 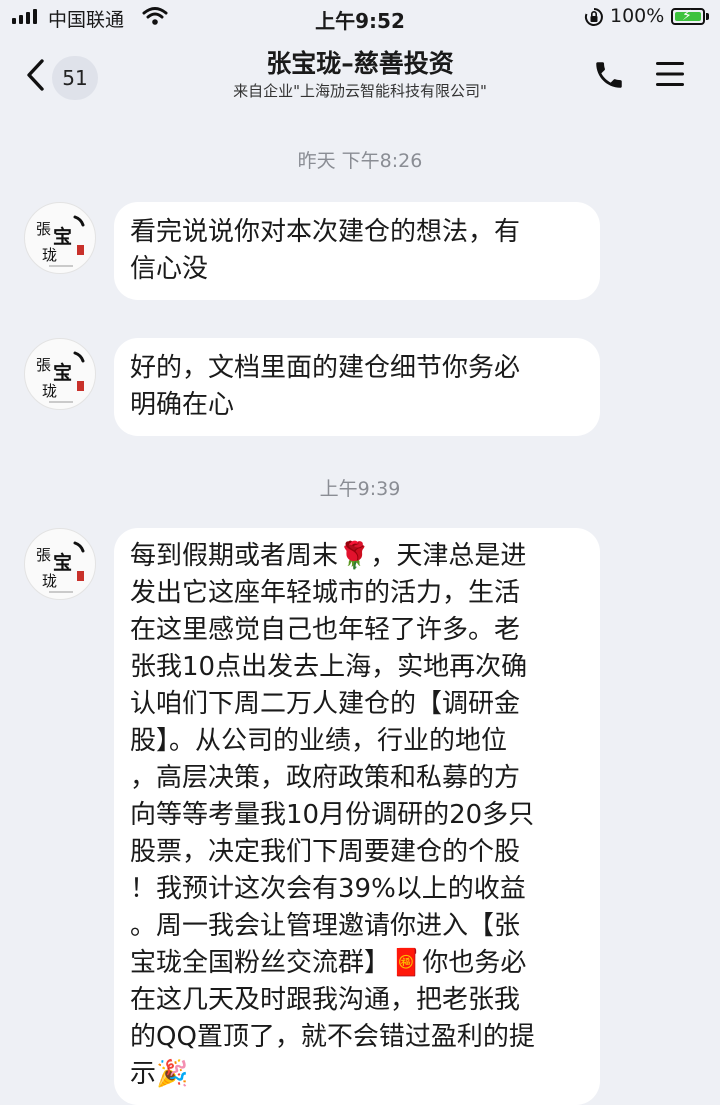 What do you see at coordinates (325, 232) in the screenshot?
I see `message-line: 看完说说你对本次建仓的想法，有` at bounding box center [325, 232].